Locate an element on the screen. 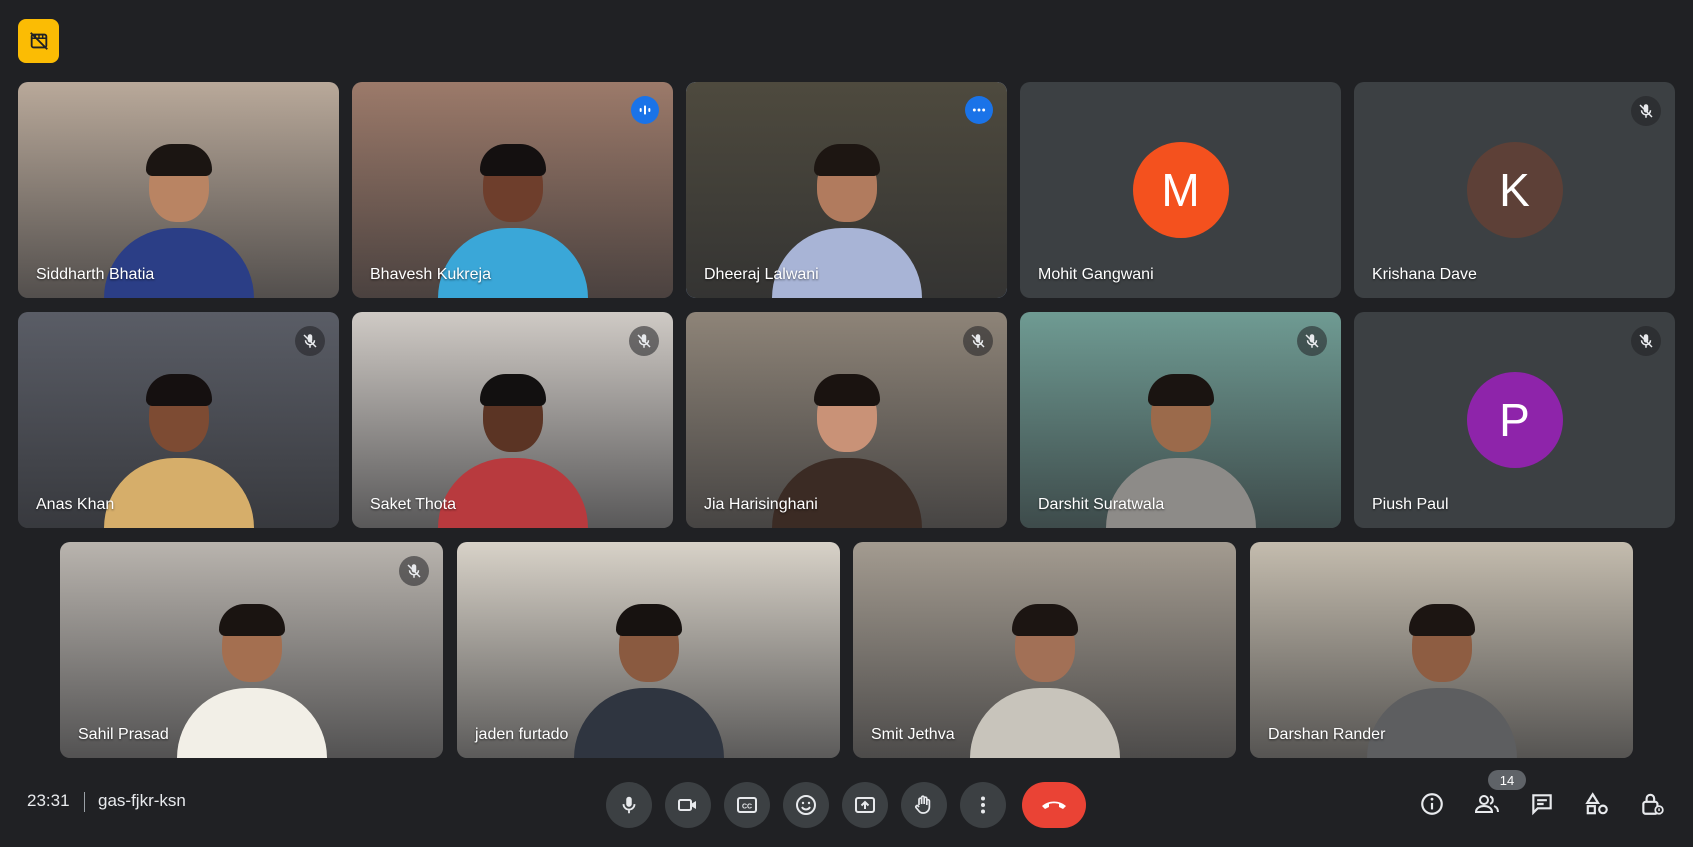  raise-hand-icon is located at coordinates (923, 804).